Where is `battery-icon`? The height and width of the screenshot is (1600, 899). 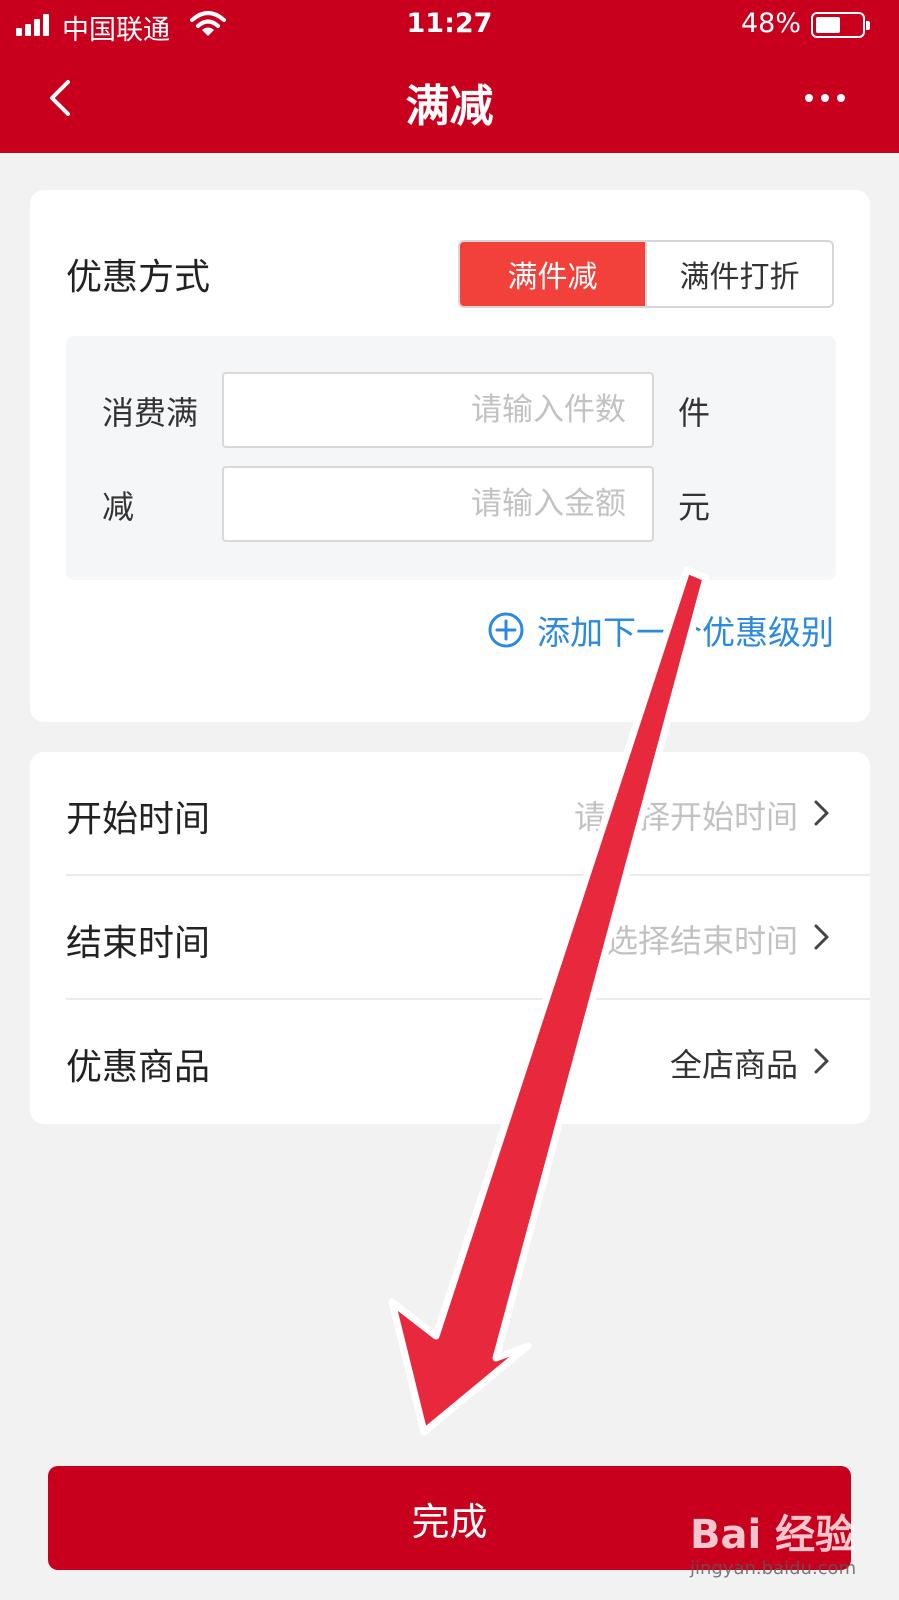
battery-icon is located at coordinates (840, 25).